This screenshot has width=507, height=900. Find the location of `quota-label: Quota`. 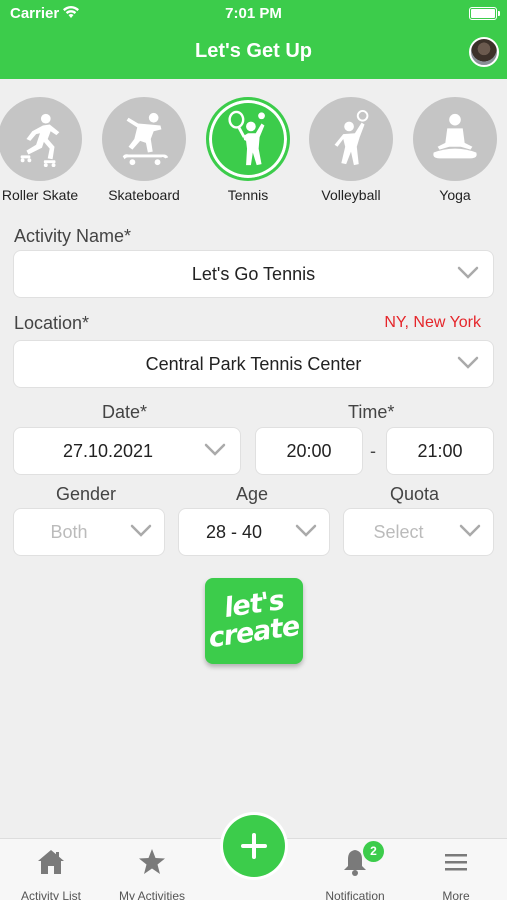

quota-label: Quota is located at coordinates (415, 494).